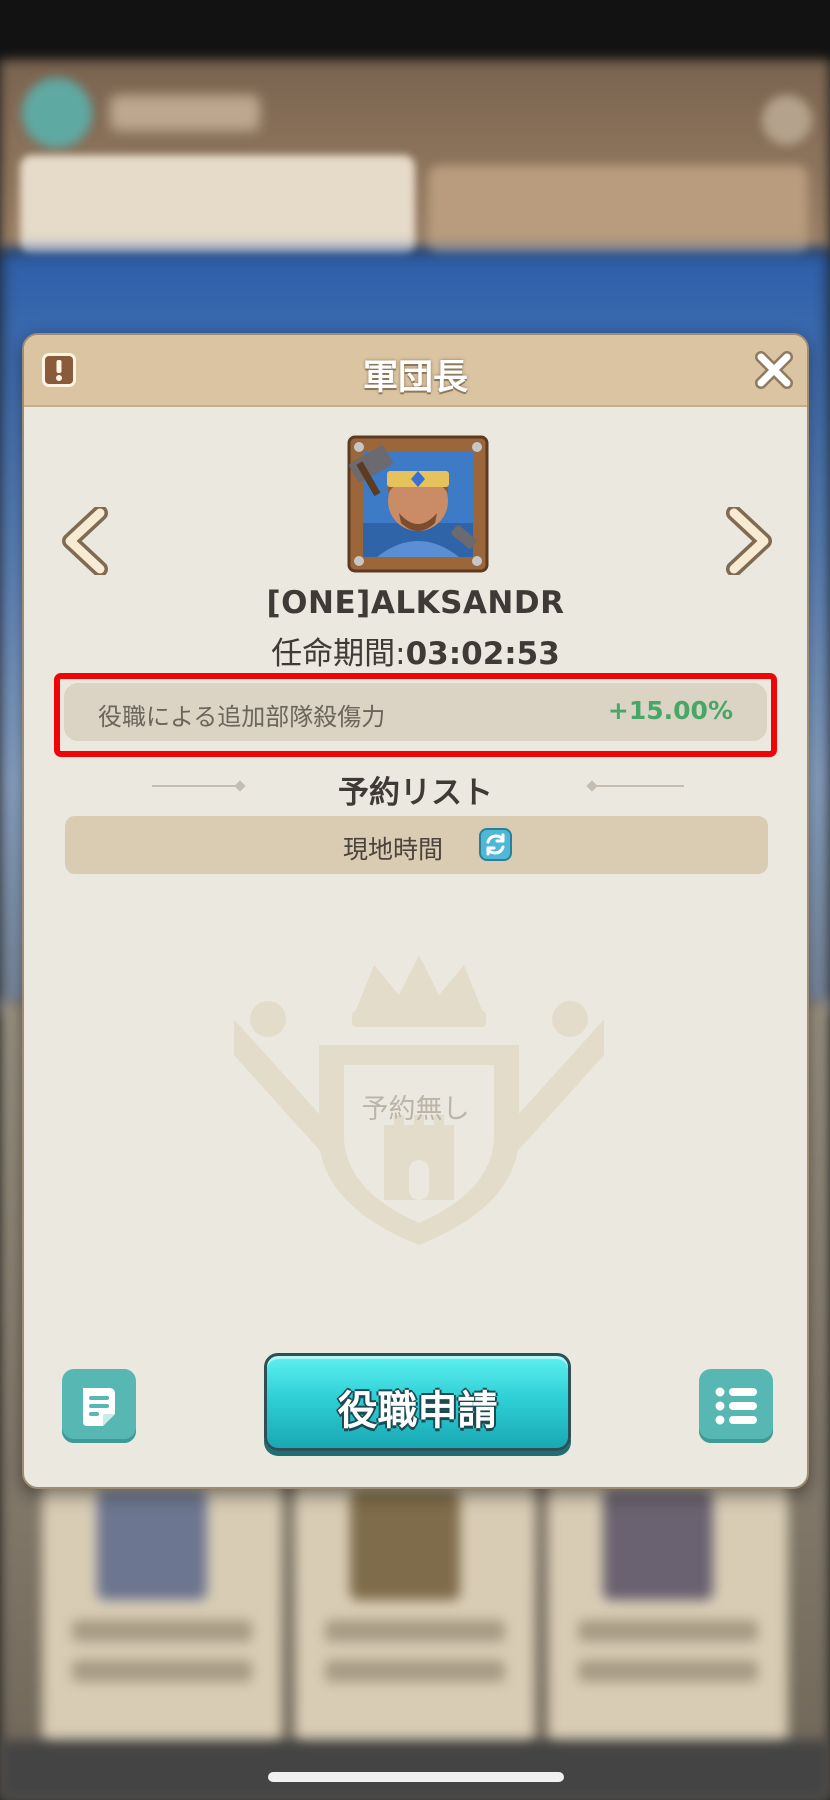 This screenshot has height=1800, width=830. I want to click on notes-button, so click(99, 1406).